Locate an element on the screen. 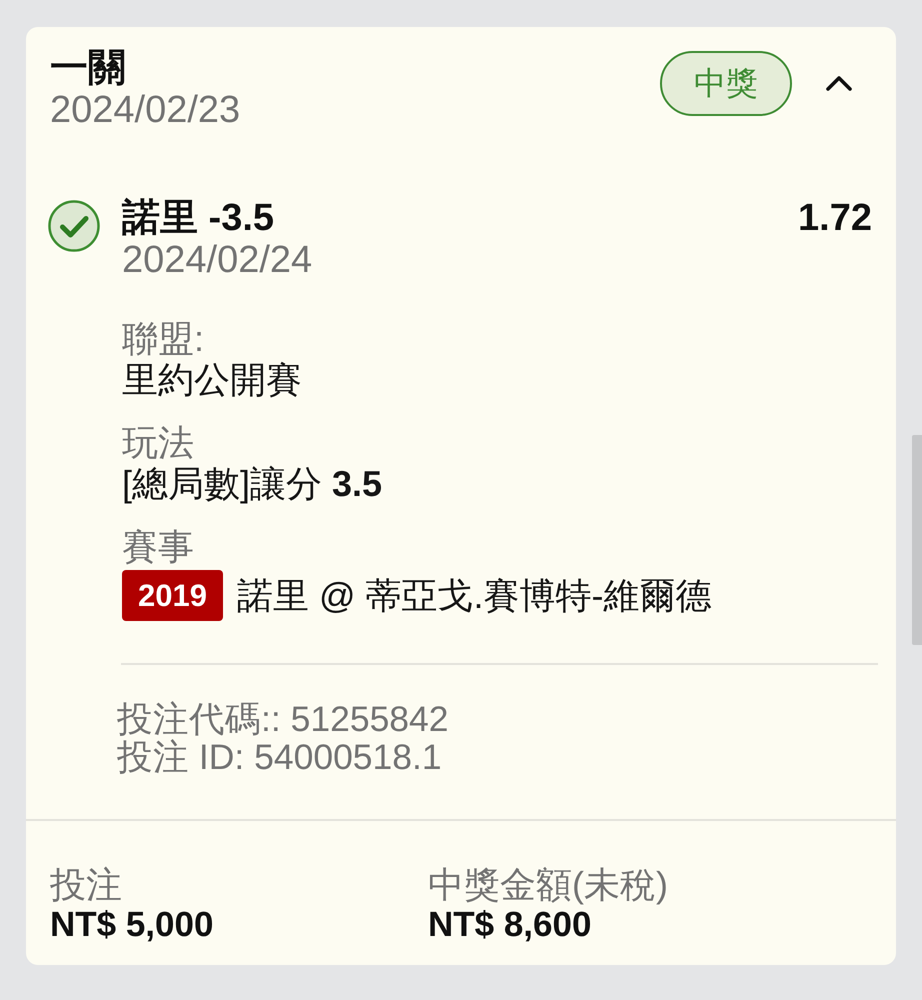 This screenshot has height=1000, width=922. detail-value: 里約公開賽 is located at coordinates (212, 379).